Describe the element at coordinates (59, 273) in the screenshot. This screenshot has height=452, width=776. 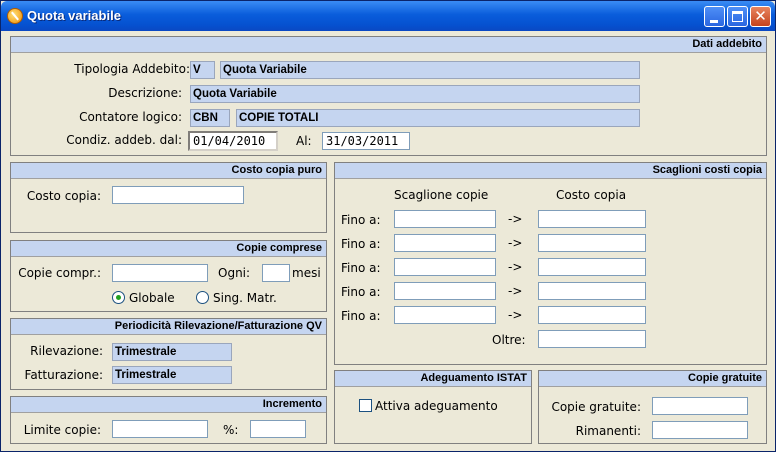
I see `copie-compr-label: Copie compr.:` at that location.